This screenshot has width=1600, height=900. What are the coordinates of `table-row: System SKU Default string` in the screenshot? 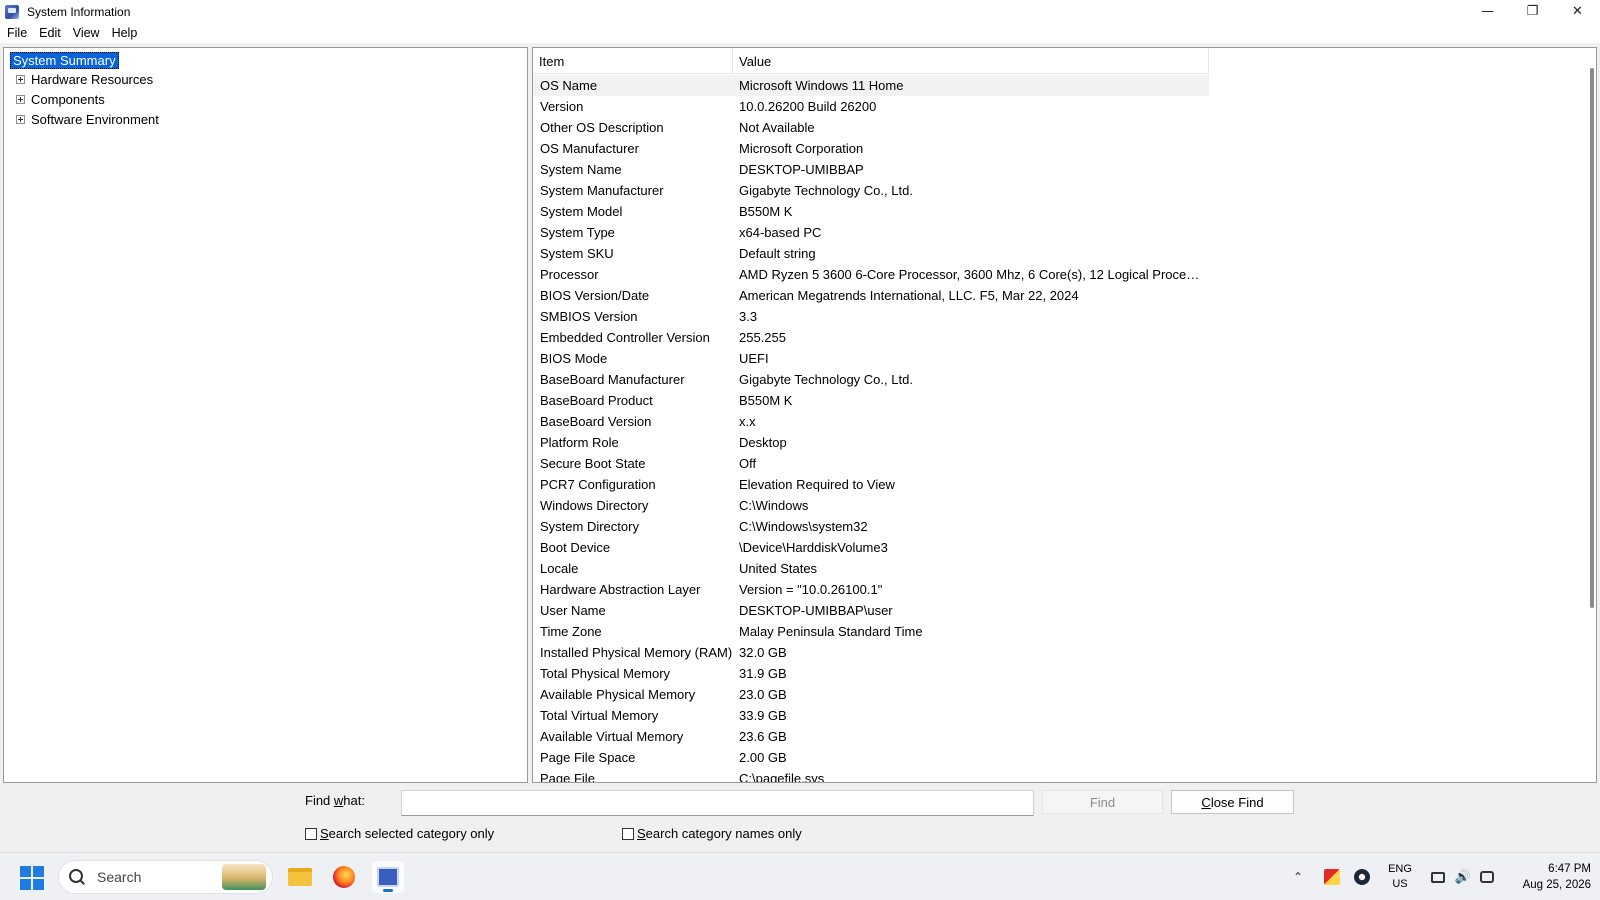 It's located at (1057, 253).